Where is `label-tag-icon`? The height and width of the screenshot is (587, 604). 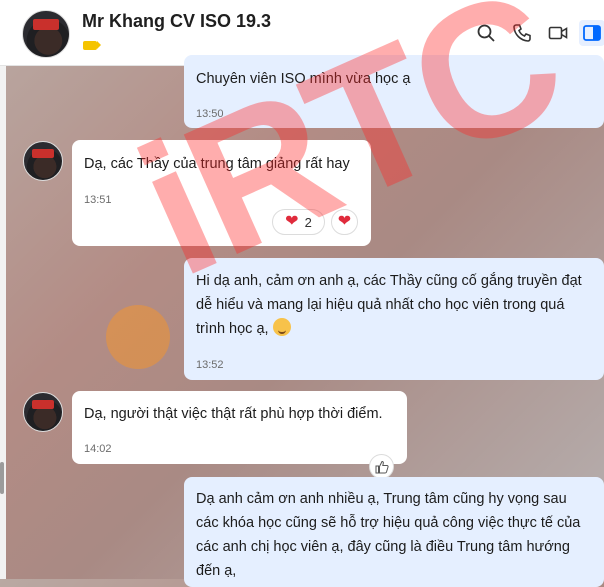 label-tag-icon is located at coordinates (92, 45).